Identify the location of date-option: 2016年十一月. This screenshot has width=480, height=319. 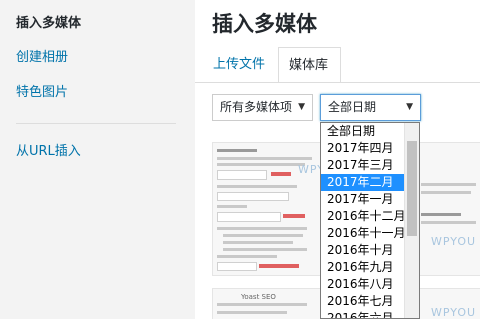
(363, 233).